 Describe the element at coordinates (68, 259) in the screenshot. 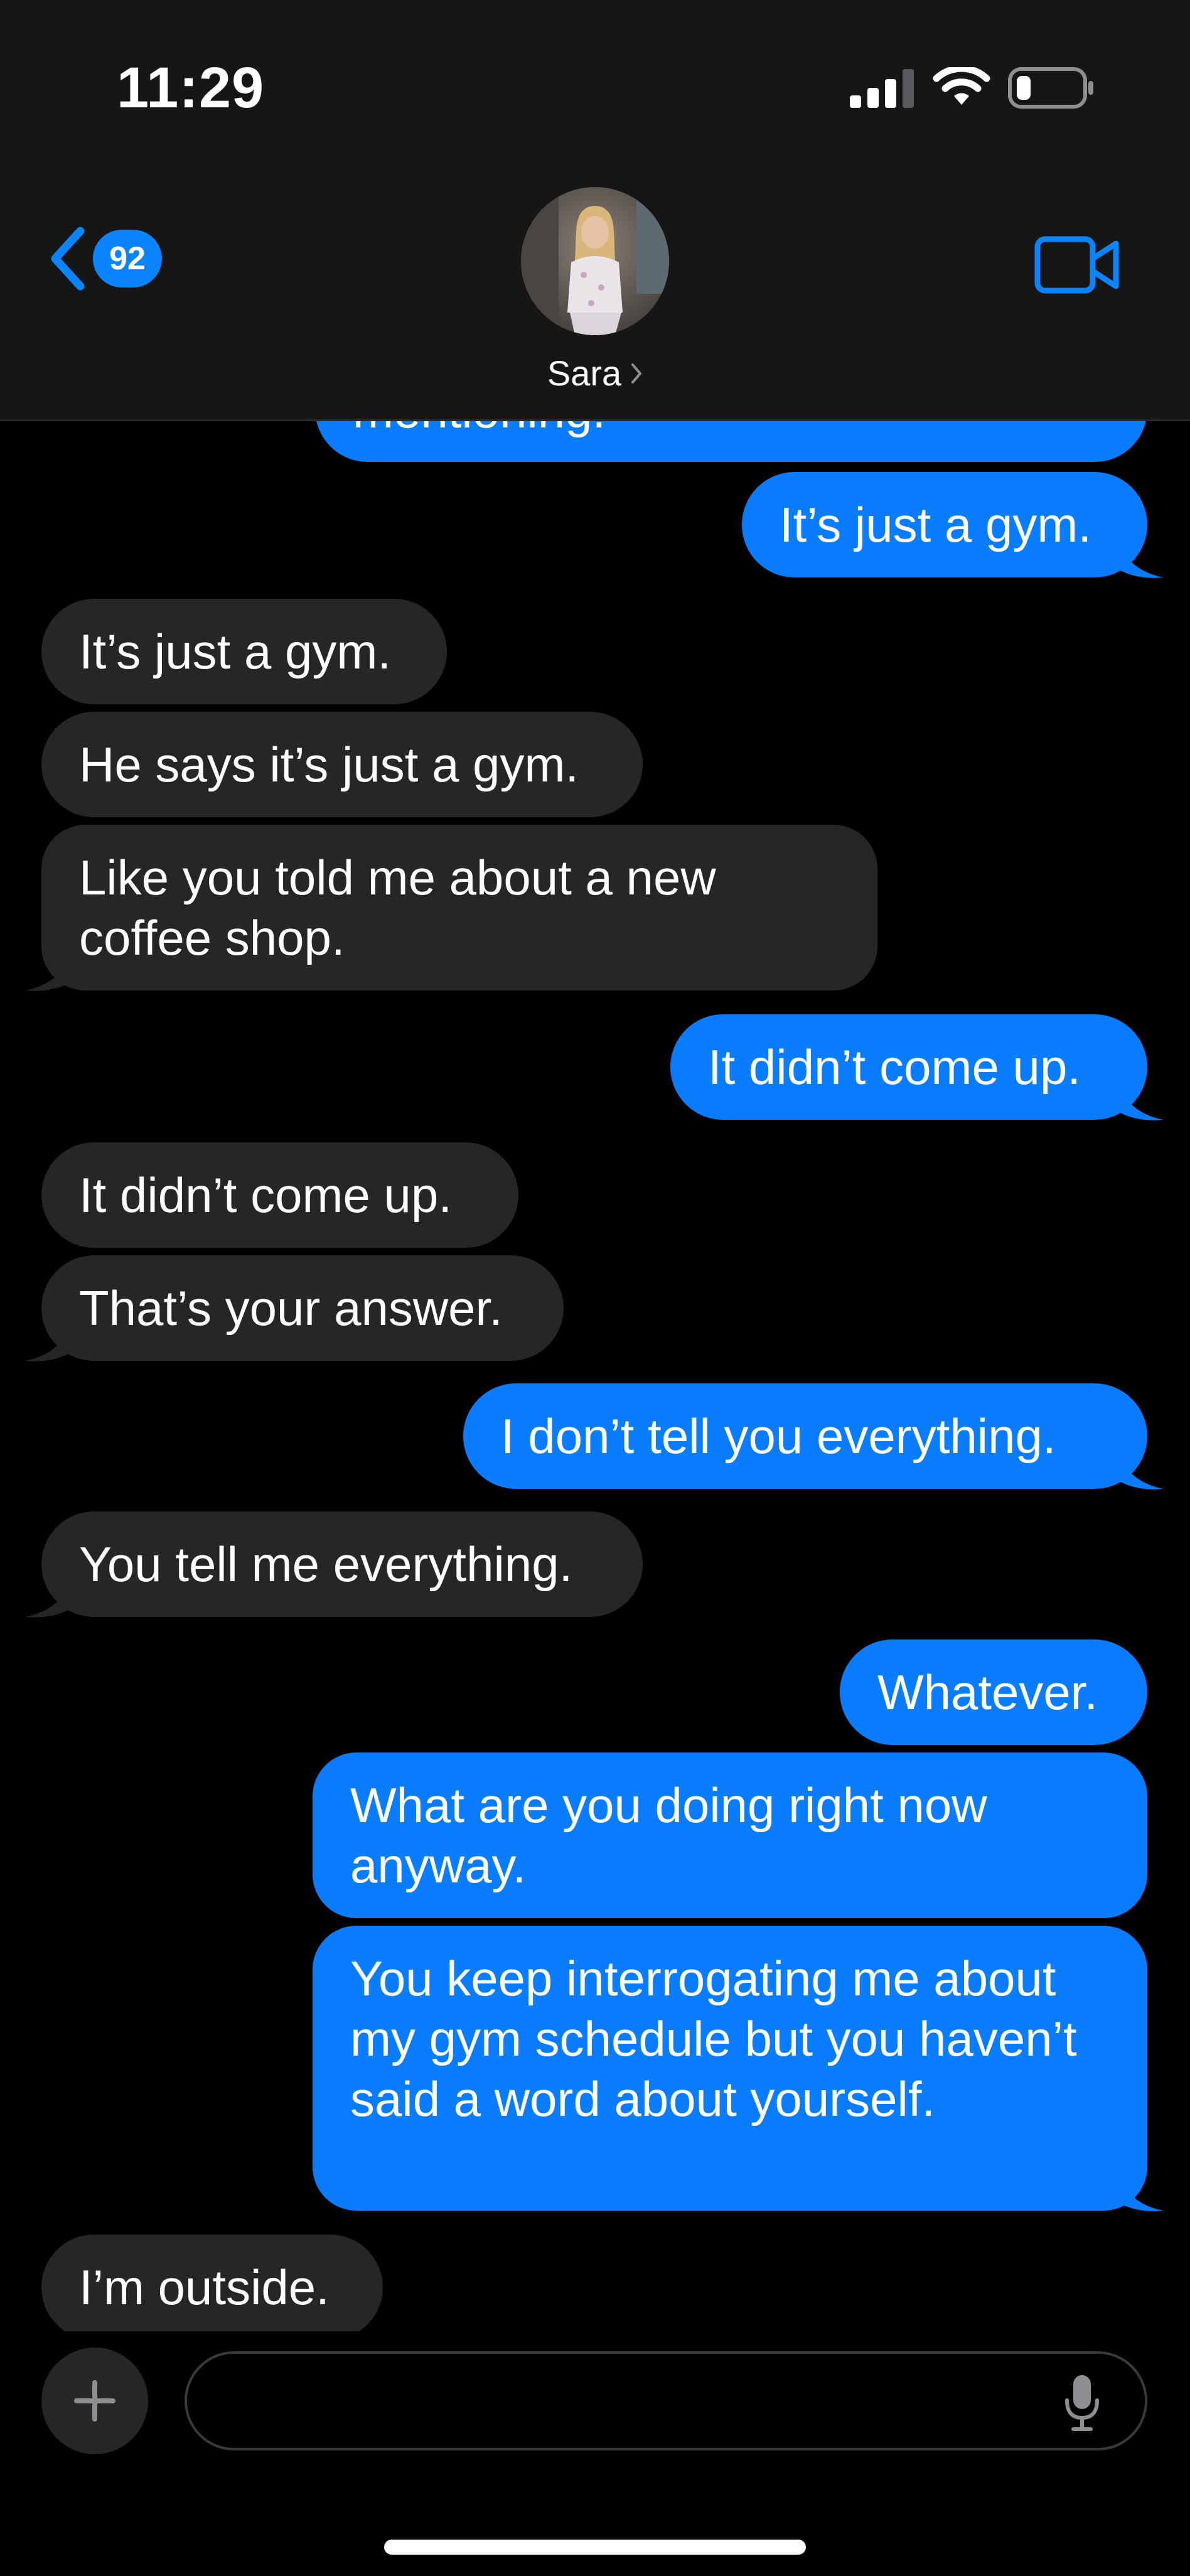

I see `chevron-left-icon` at that location.